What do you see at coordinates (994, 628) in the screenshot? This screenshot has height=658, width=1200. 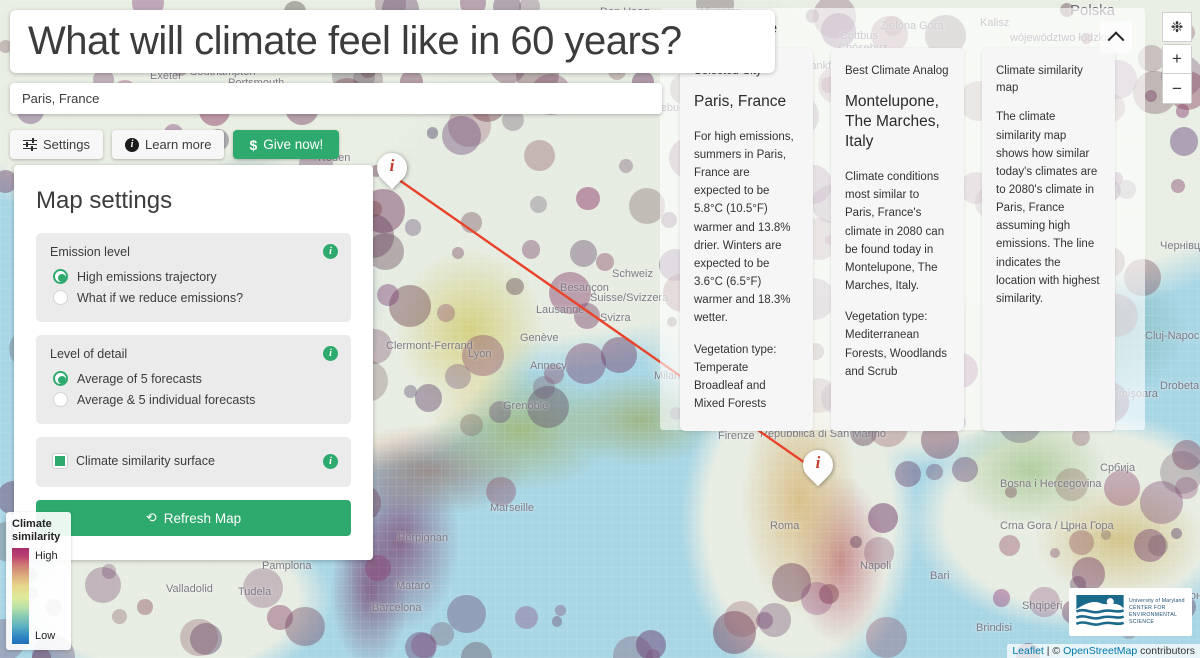 I see `map-place-label: Brindisi` at bounding box center [994, 628].